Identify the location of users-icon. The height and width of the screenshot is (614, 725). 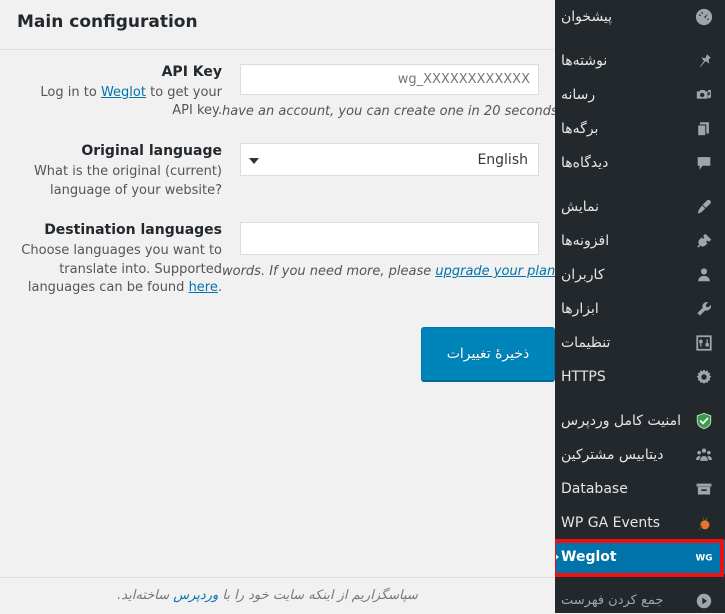
(704, 275).